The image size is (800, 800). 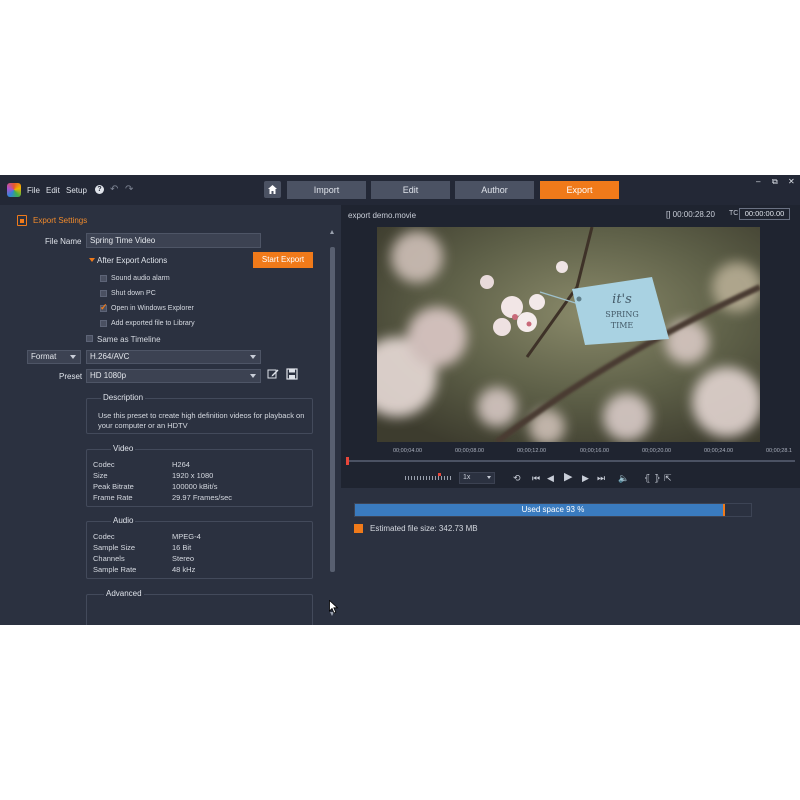 What do you see at coordinates (184, 569) in the screenshot?
I see `audio-samplerate-value: 48 kHz` at bounding box center [184, 569].